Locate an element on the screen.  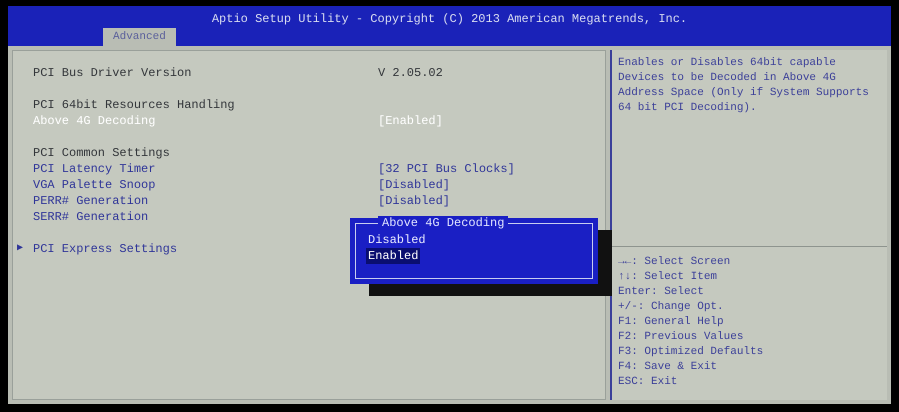
key-hint: F2: Previous Values is located at coordinates (681, 337).